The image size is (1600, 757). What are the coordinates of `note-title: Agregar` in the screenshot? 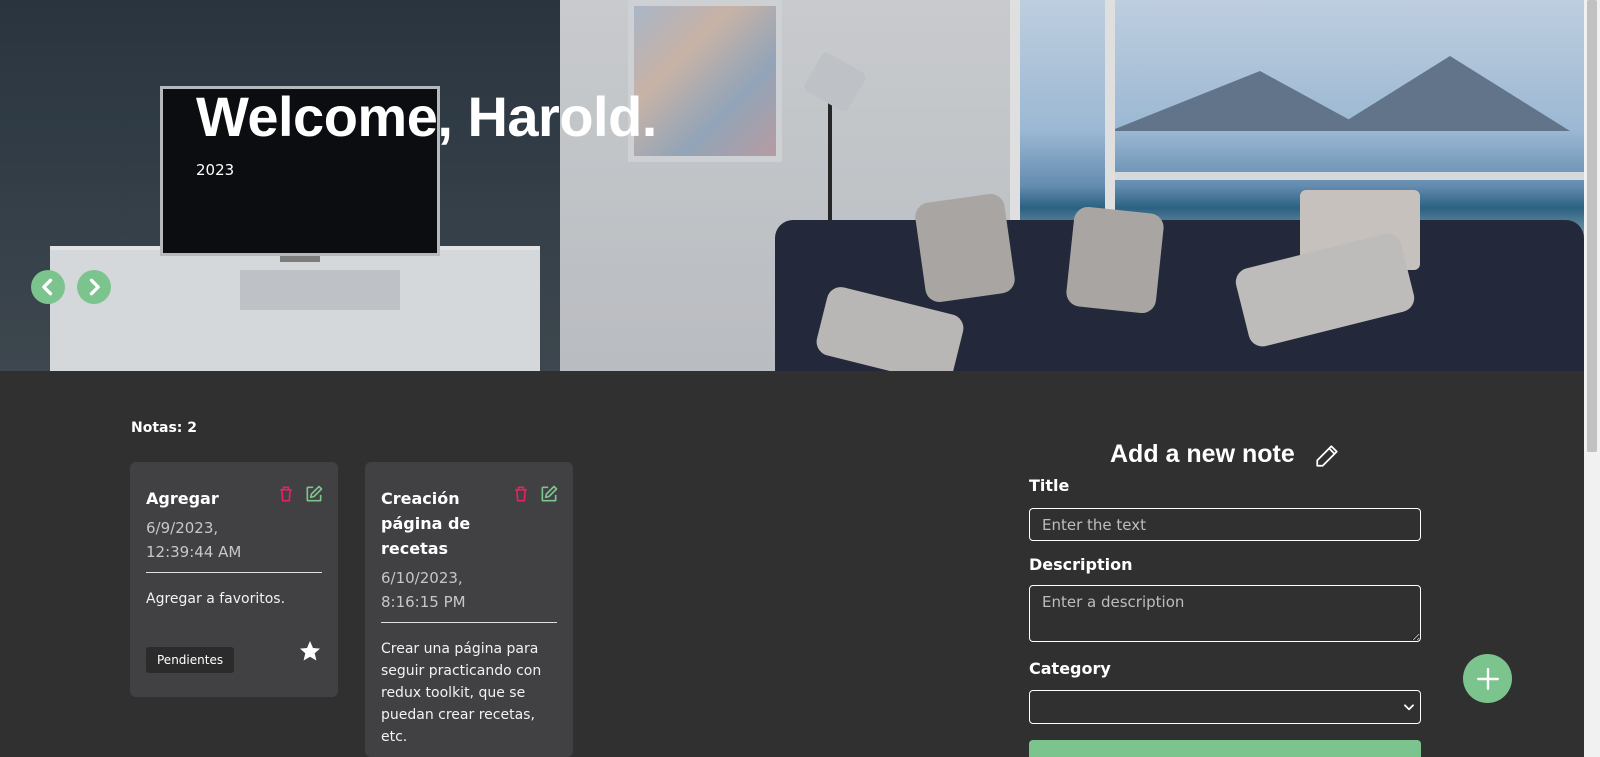 It's located at (182, 498).